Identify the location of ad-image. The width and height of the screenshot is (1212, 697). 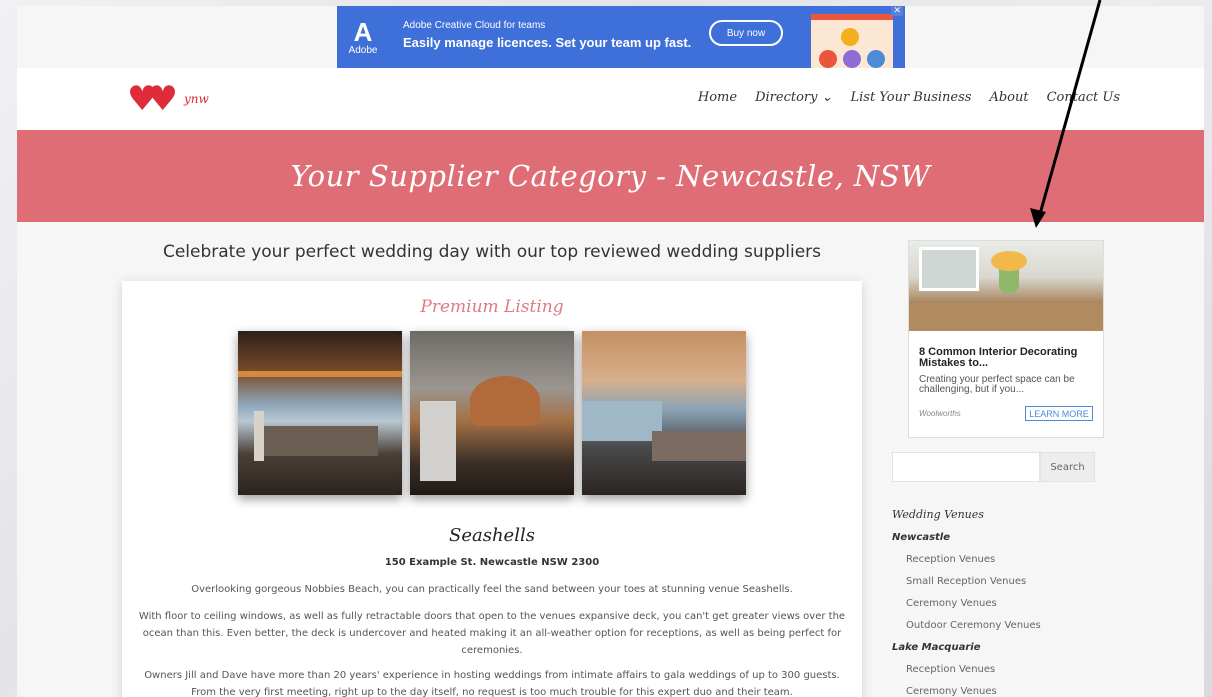
(1006, 286).